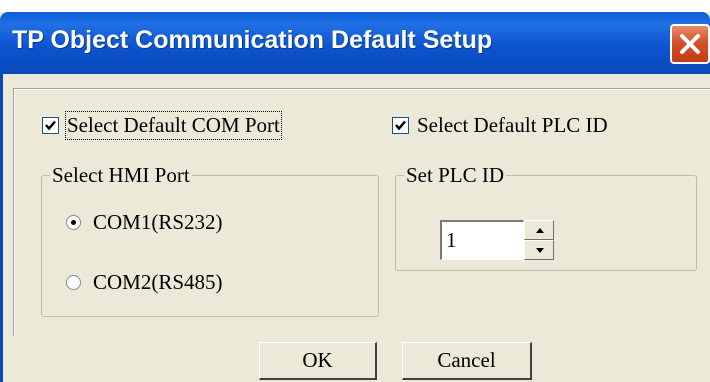 This screenshot has height=382, width=710. What do you see at coordinates (158, 282) in the screenshot?
I see `com2-label: COM2(RS485)` at bounding box center [158, 282].